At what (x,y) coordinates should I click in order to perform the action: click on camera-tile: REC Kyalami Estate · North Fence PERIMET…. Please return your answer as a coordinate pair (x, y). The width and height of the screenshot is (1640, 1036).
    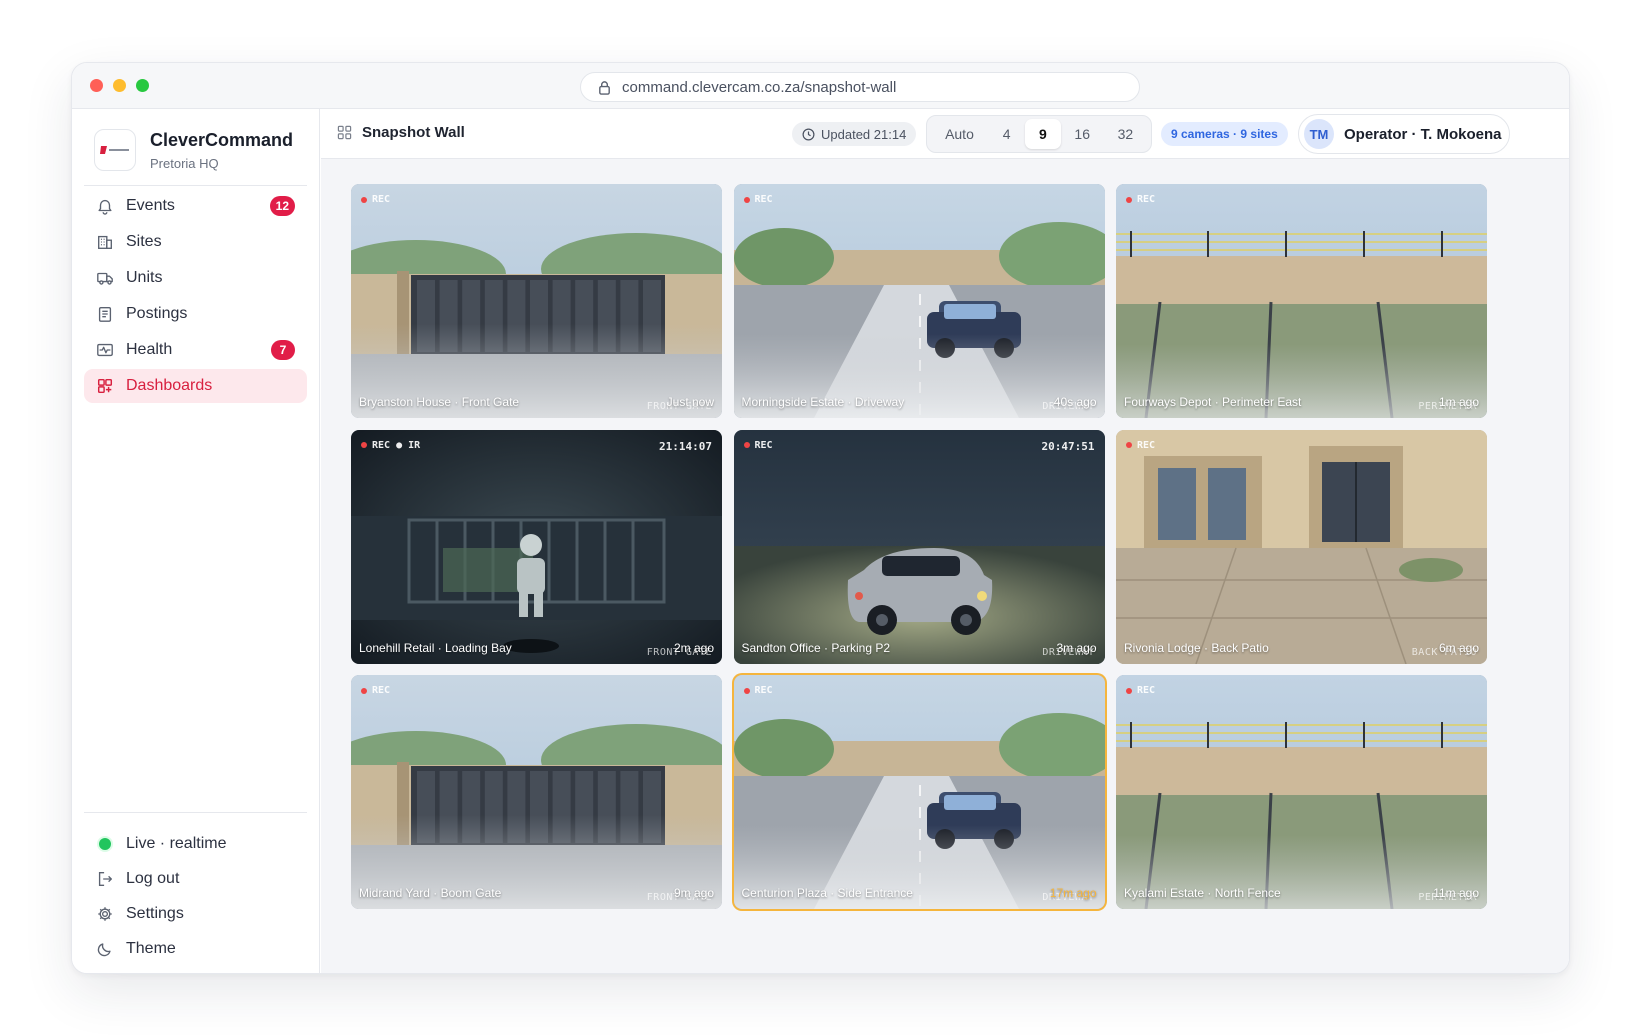
    Looking at the image, I should click on (1301, 792).